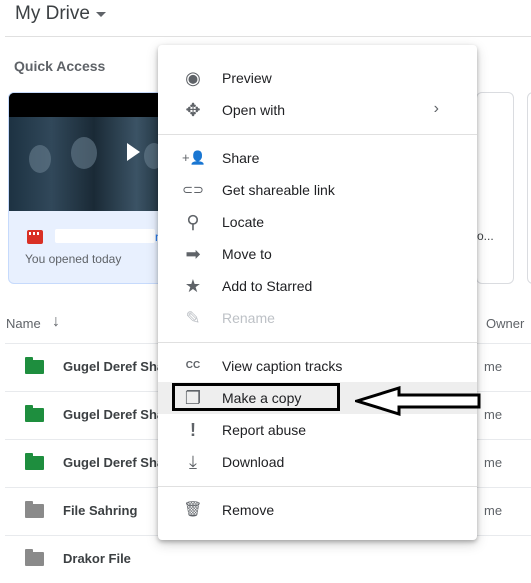 Image resolution: width=531 pixels, height=583 pixels. What do you see at coordinates (418, 401) in the screenshot?
I see `annotation-arrow-icon` at bounding box center [418, 401].